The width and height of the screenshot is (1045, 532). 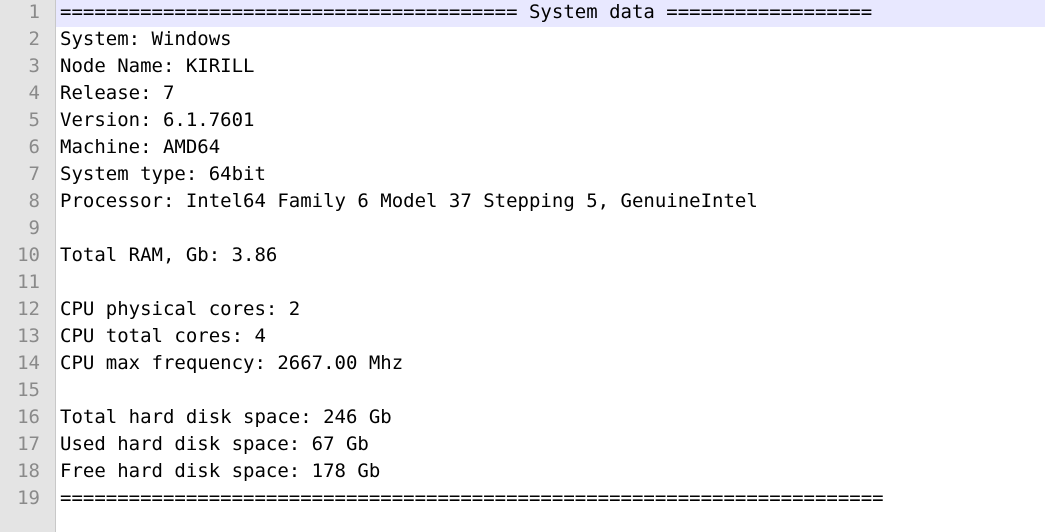 What do you see at coordinates (28, 417) in the screenshot?
I see `line-number: 16` at bounding box center [28, 417].